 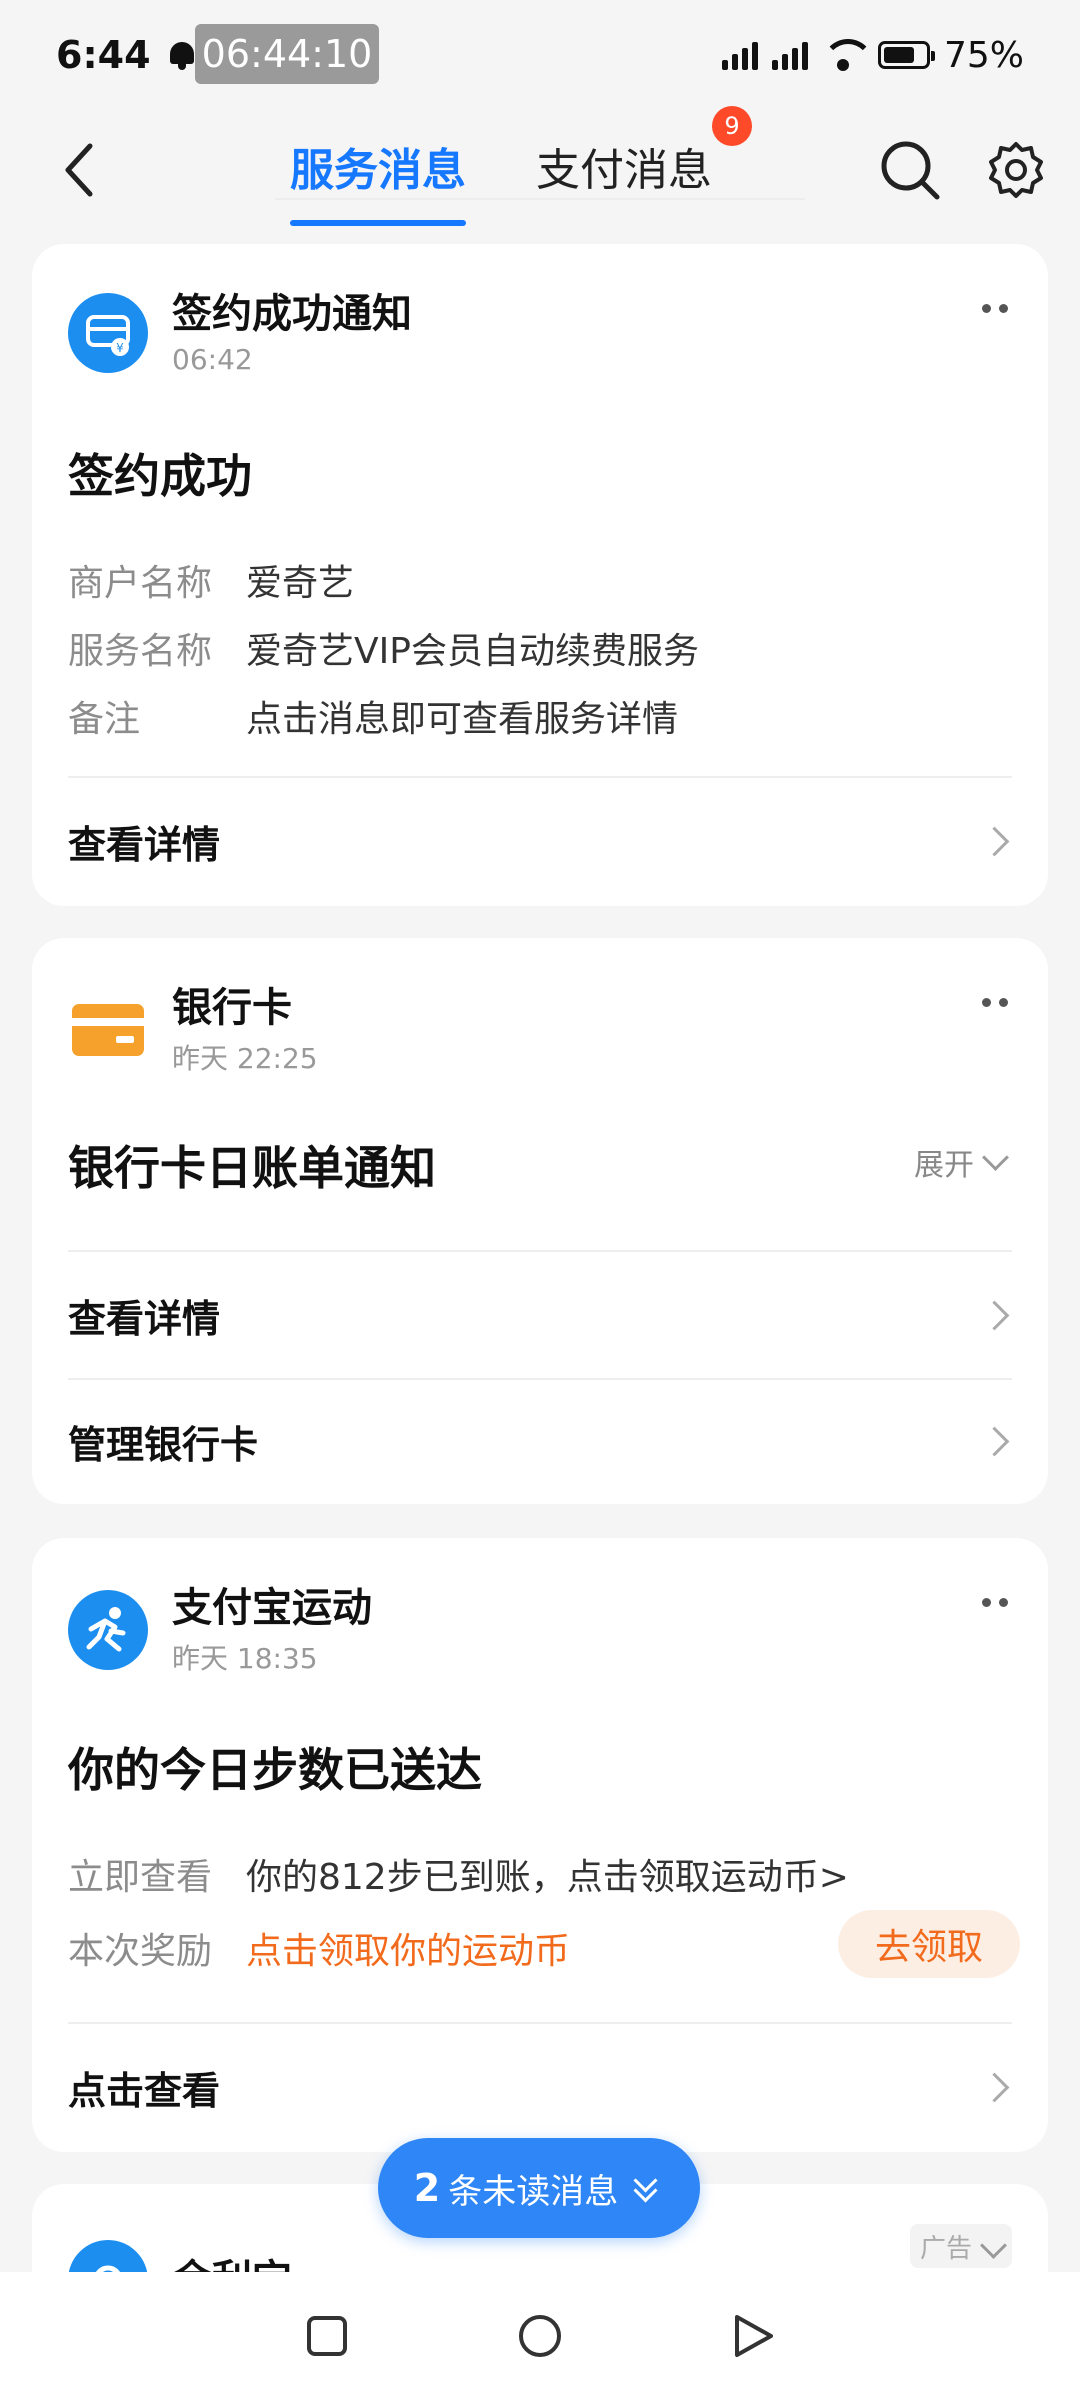 I want to click on signal-icon, so click(x=739, y=55).